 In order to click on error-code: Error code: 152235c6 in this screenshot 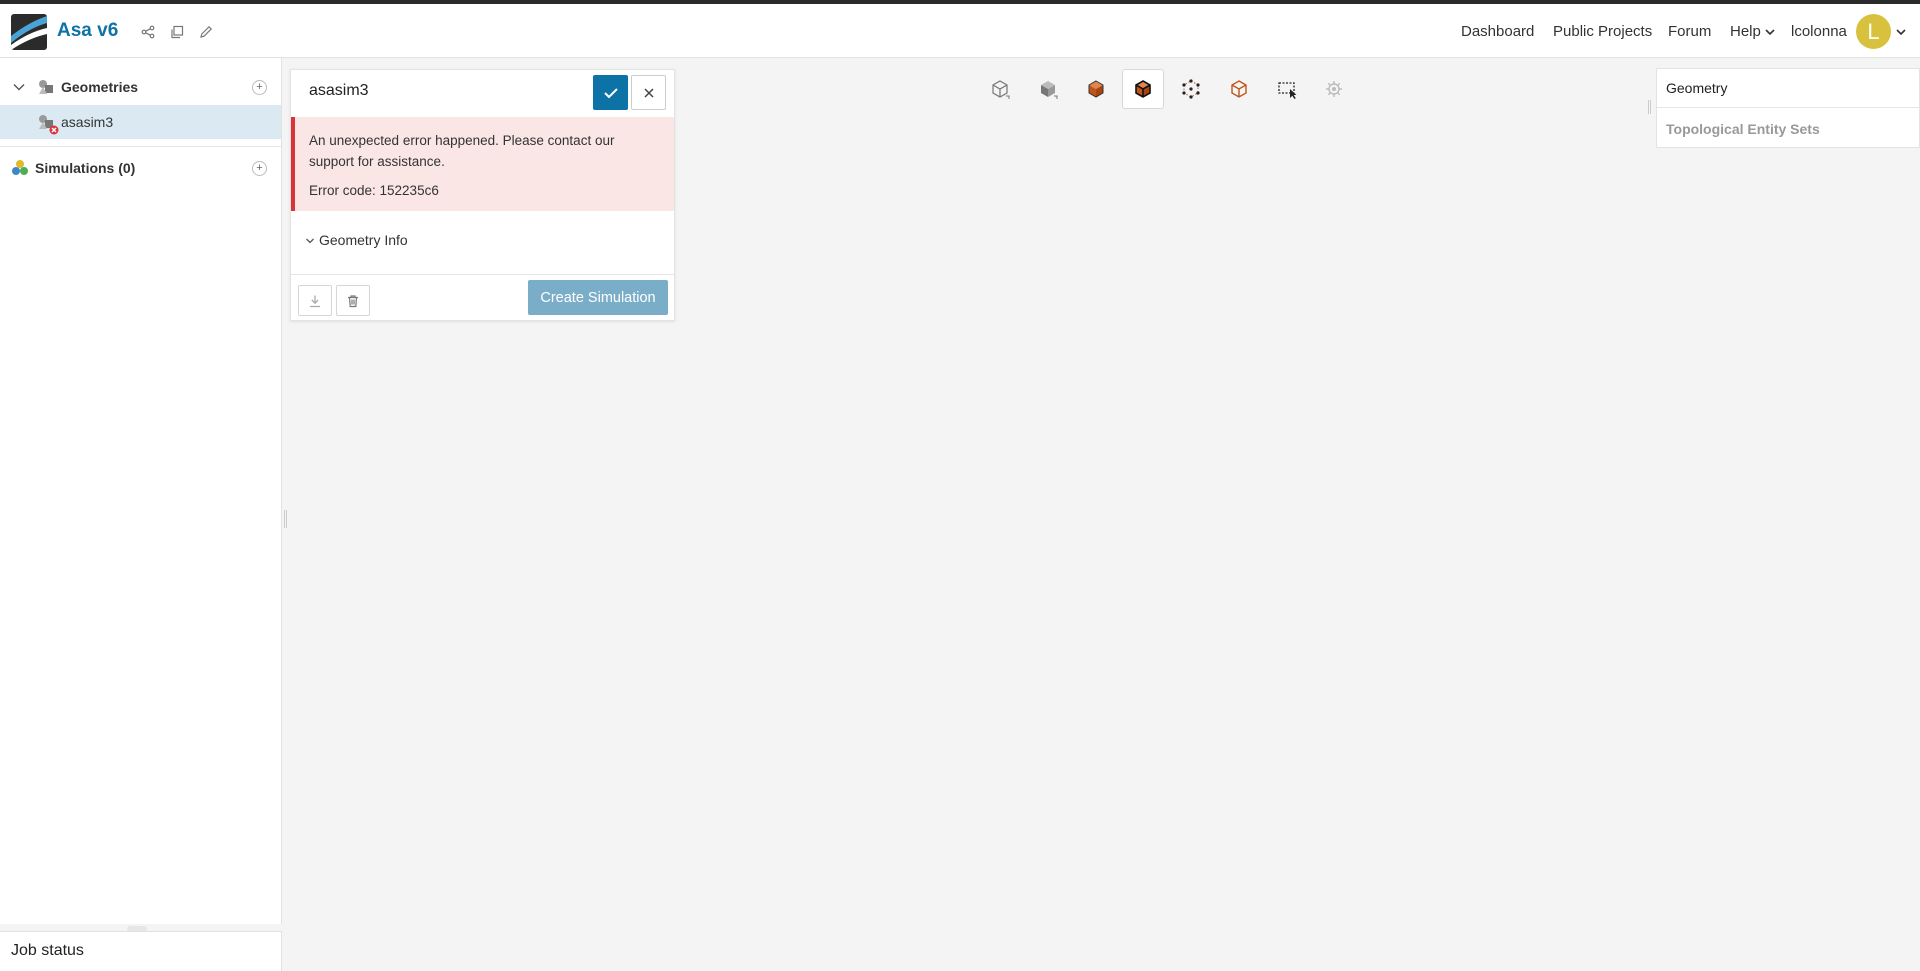, I will do `click(374, 190)`.